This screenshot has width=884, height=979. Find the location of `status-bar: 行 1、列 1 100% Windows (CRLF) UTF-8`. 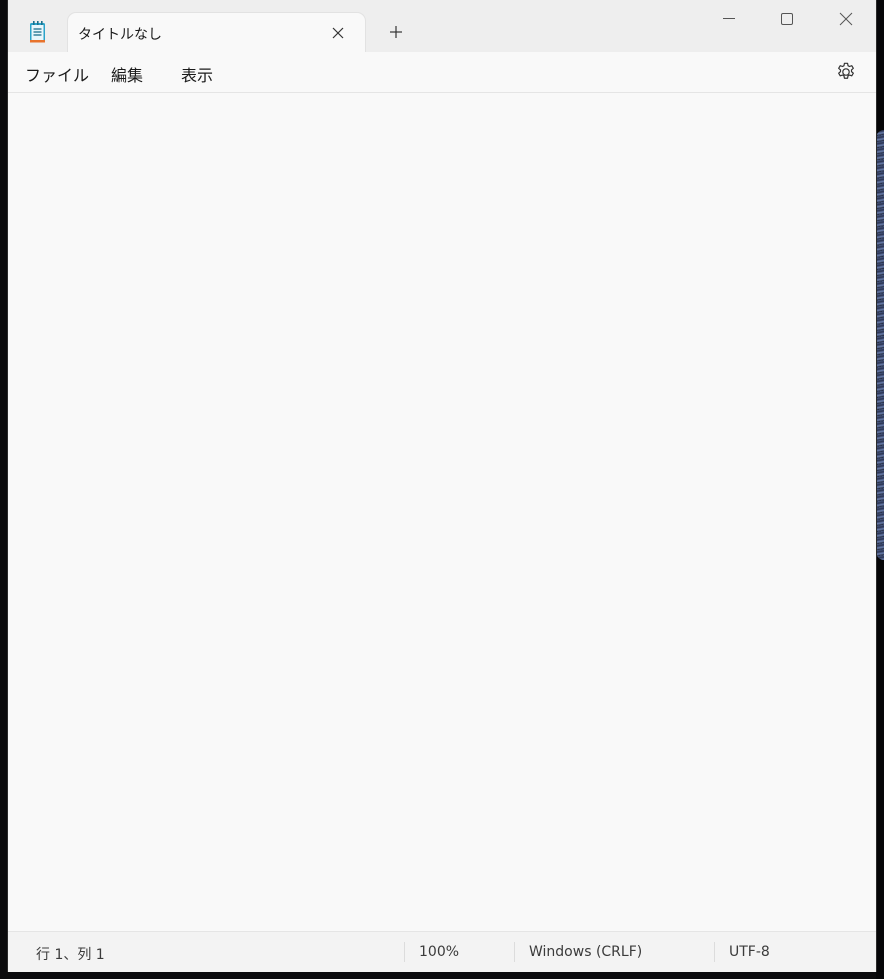

status-bar: 行 1、列 1 100% Windows (CRLF) UTF-8 is located at coordinates (442, 951).